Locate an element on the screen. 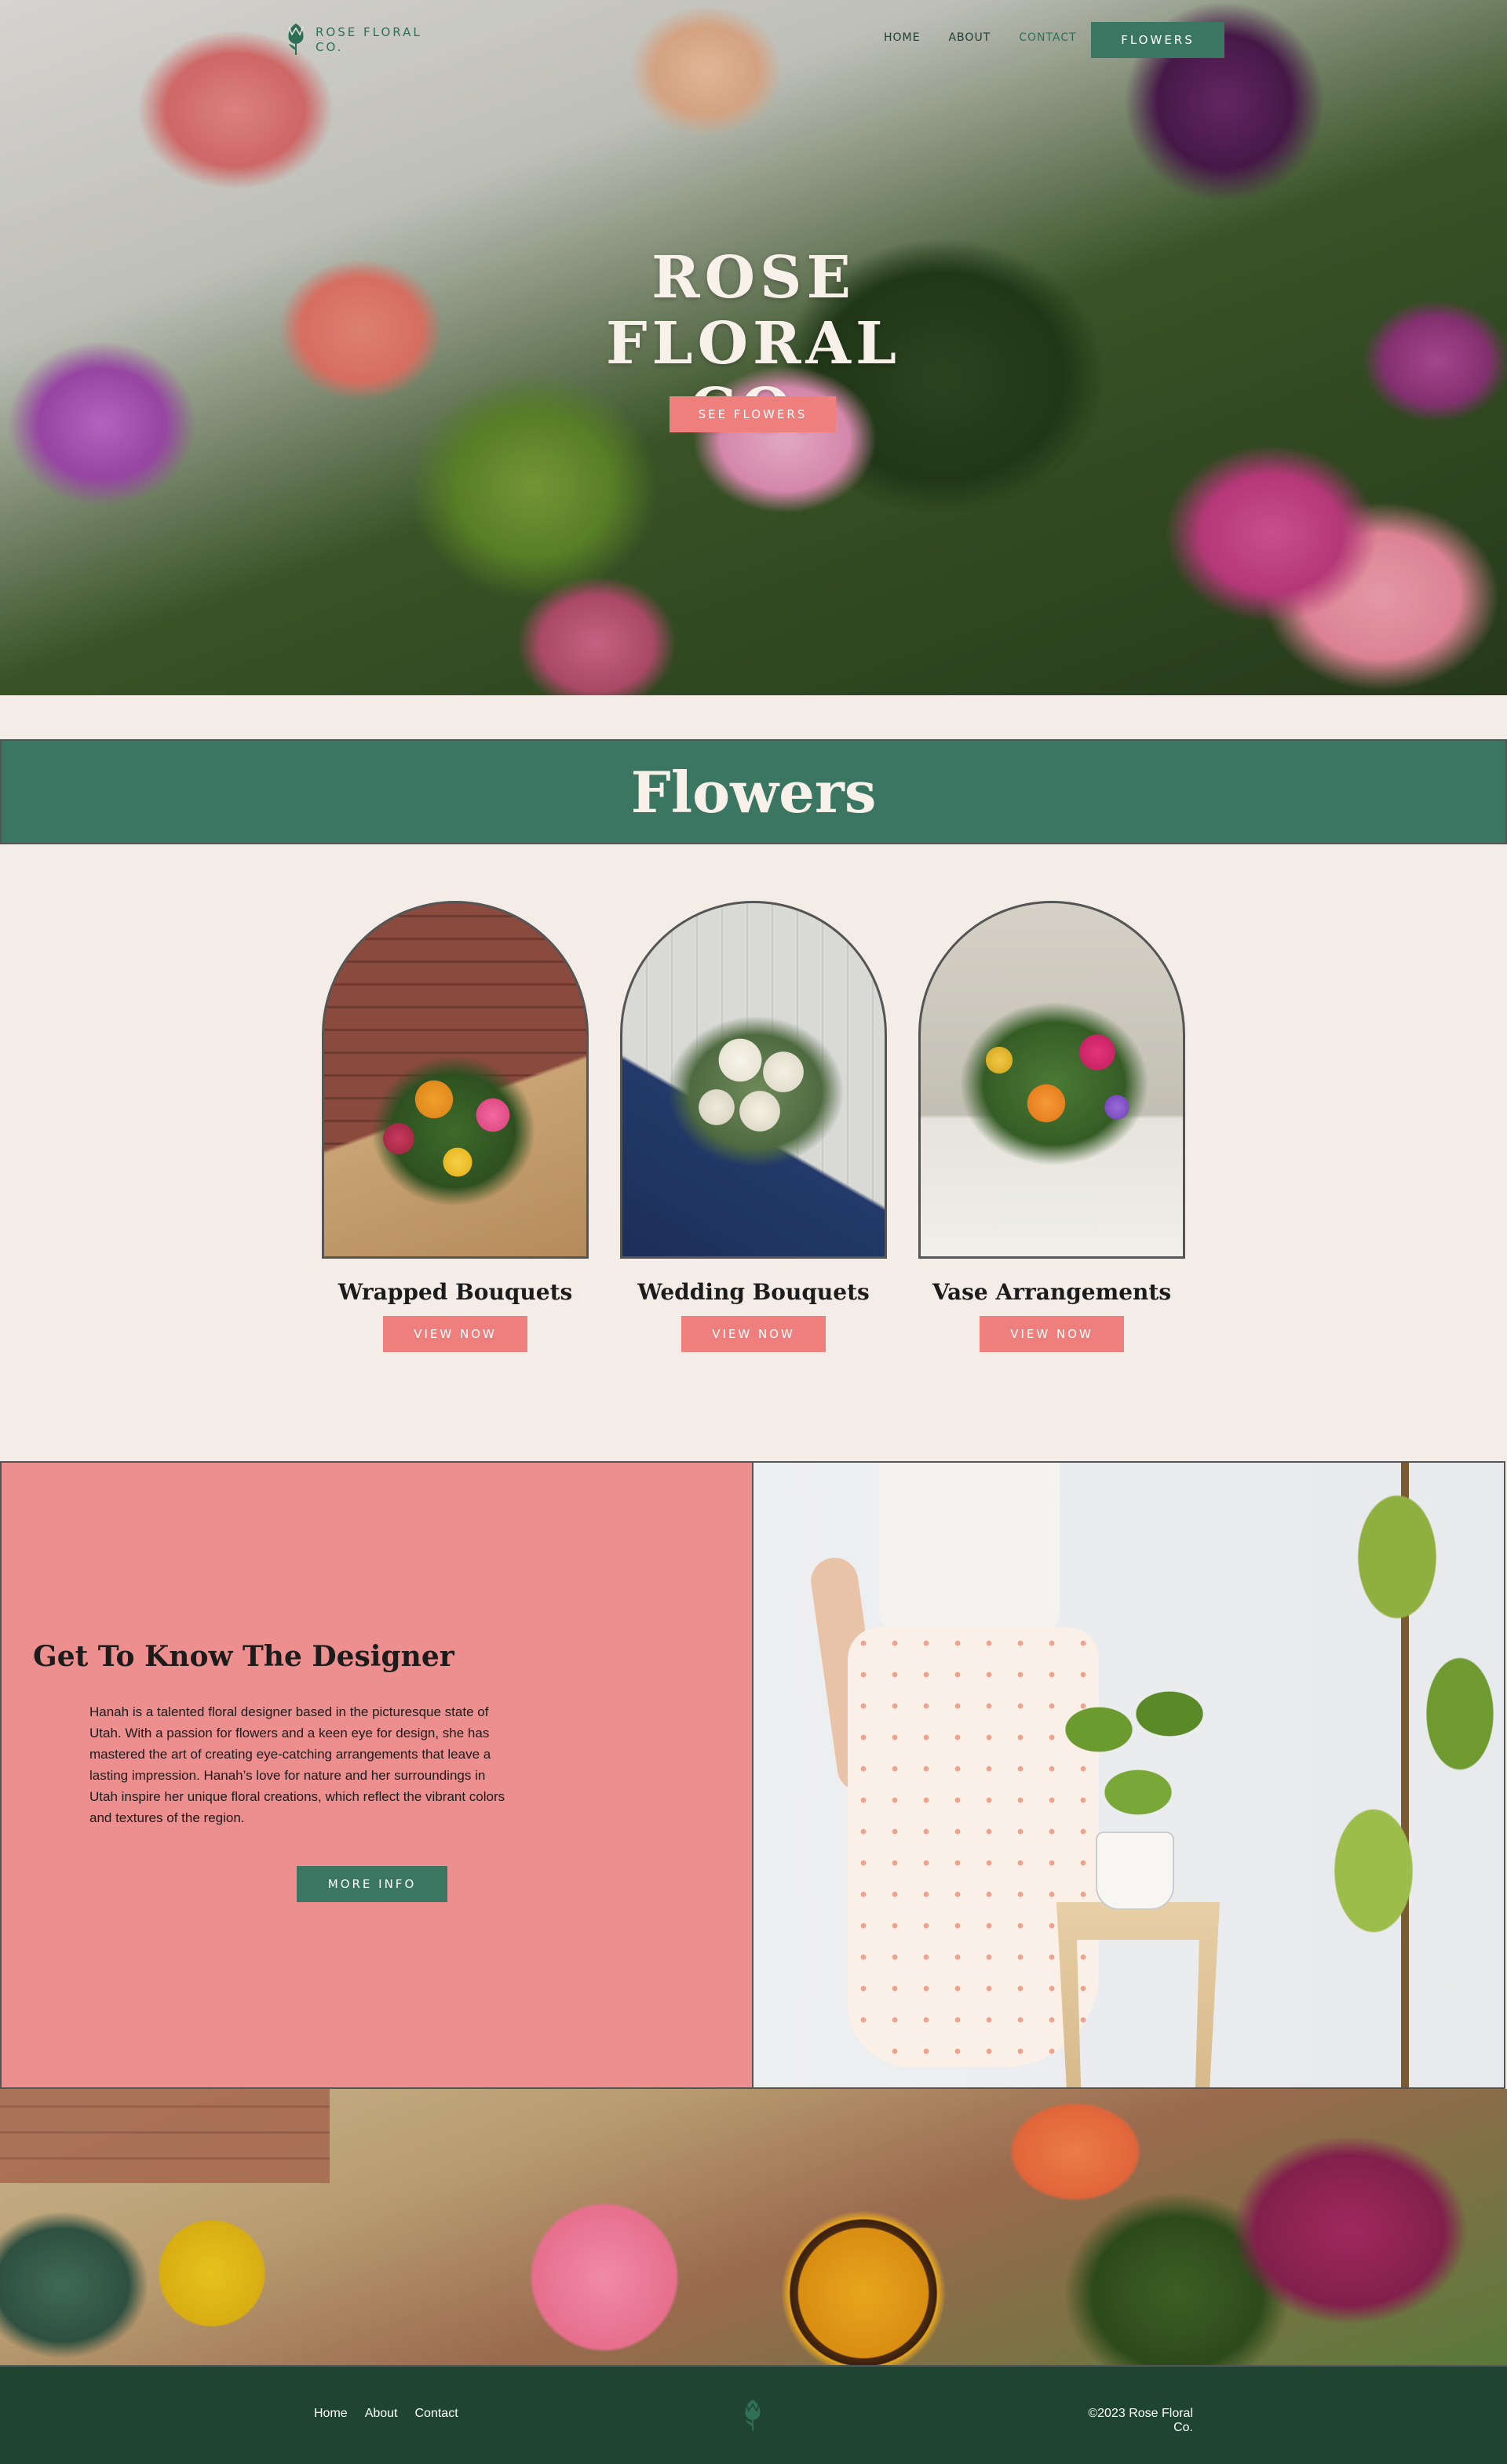 Image resolution: width=1507 pixels, height=2464 pixels. nav-home: HOME is located at coordinates (902, 37).